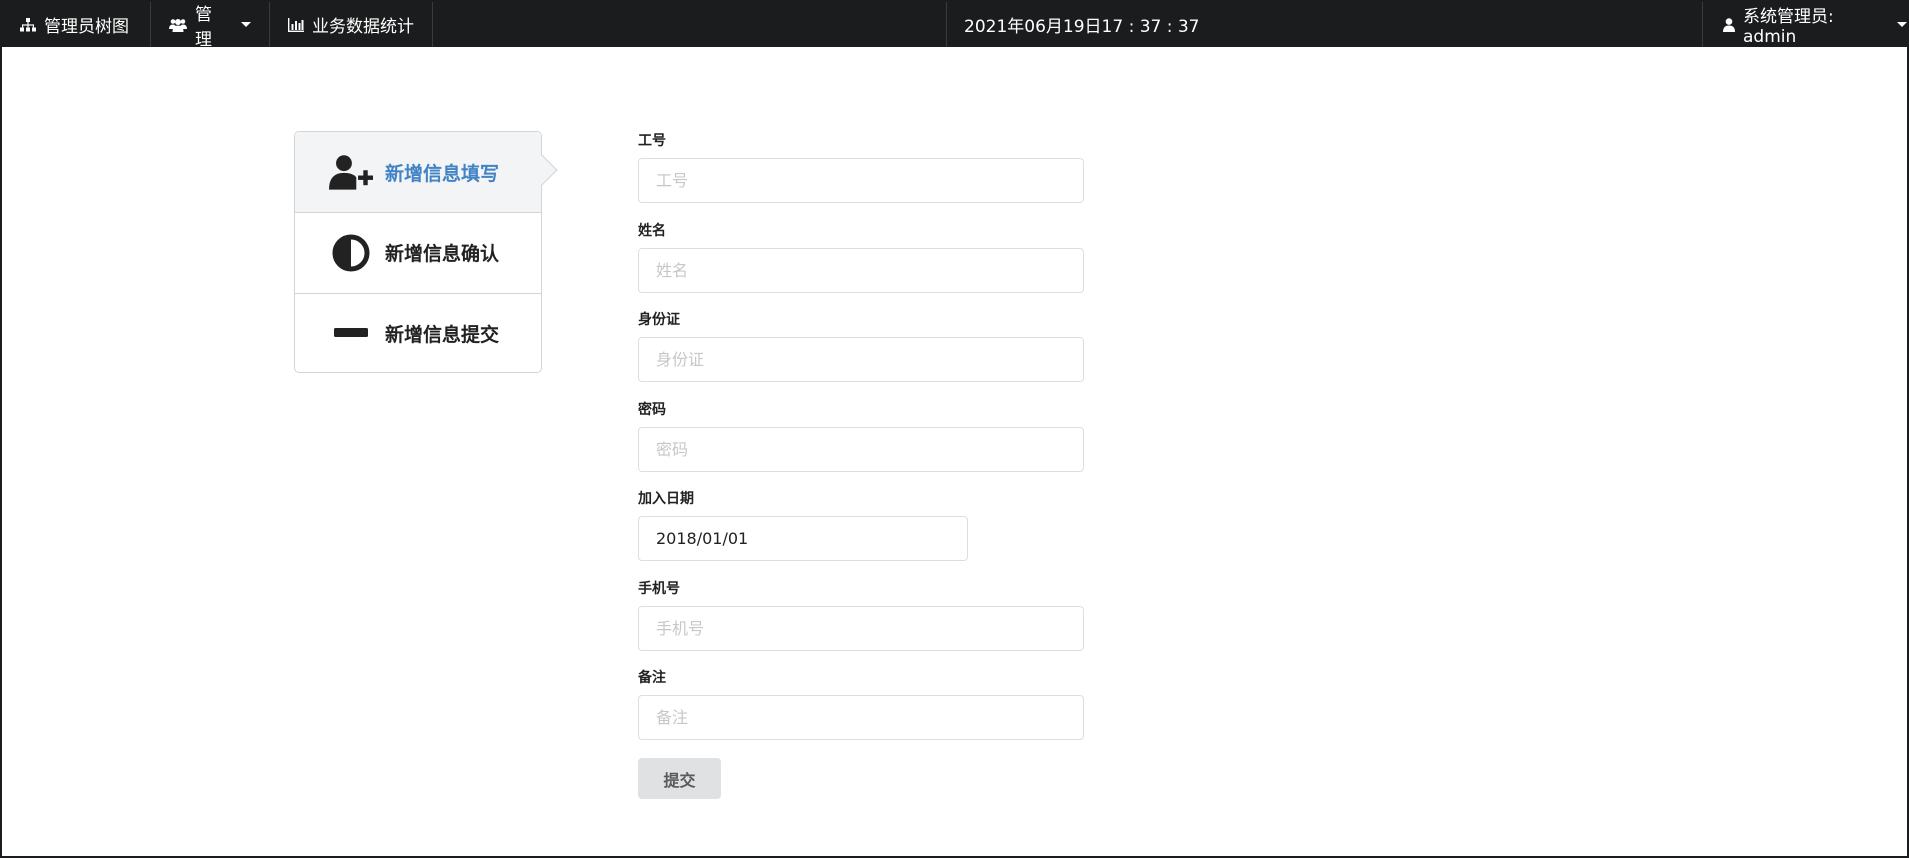 This screenshot has width=1909, height=858. What do you see at coordinates (1729, 24) in the screenshot?
I see `user-icon` at bounding box center [1729, 24].